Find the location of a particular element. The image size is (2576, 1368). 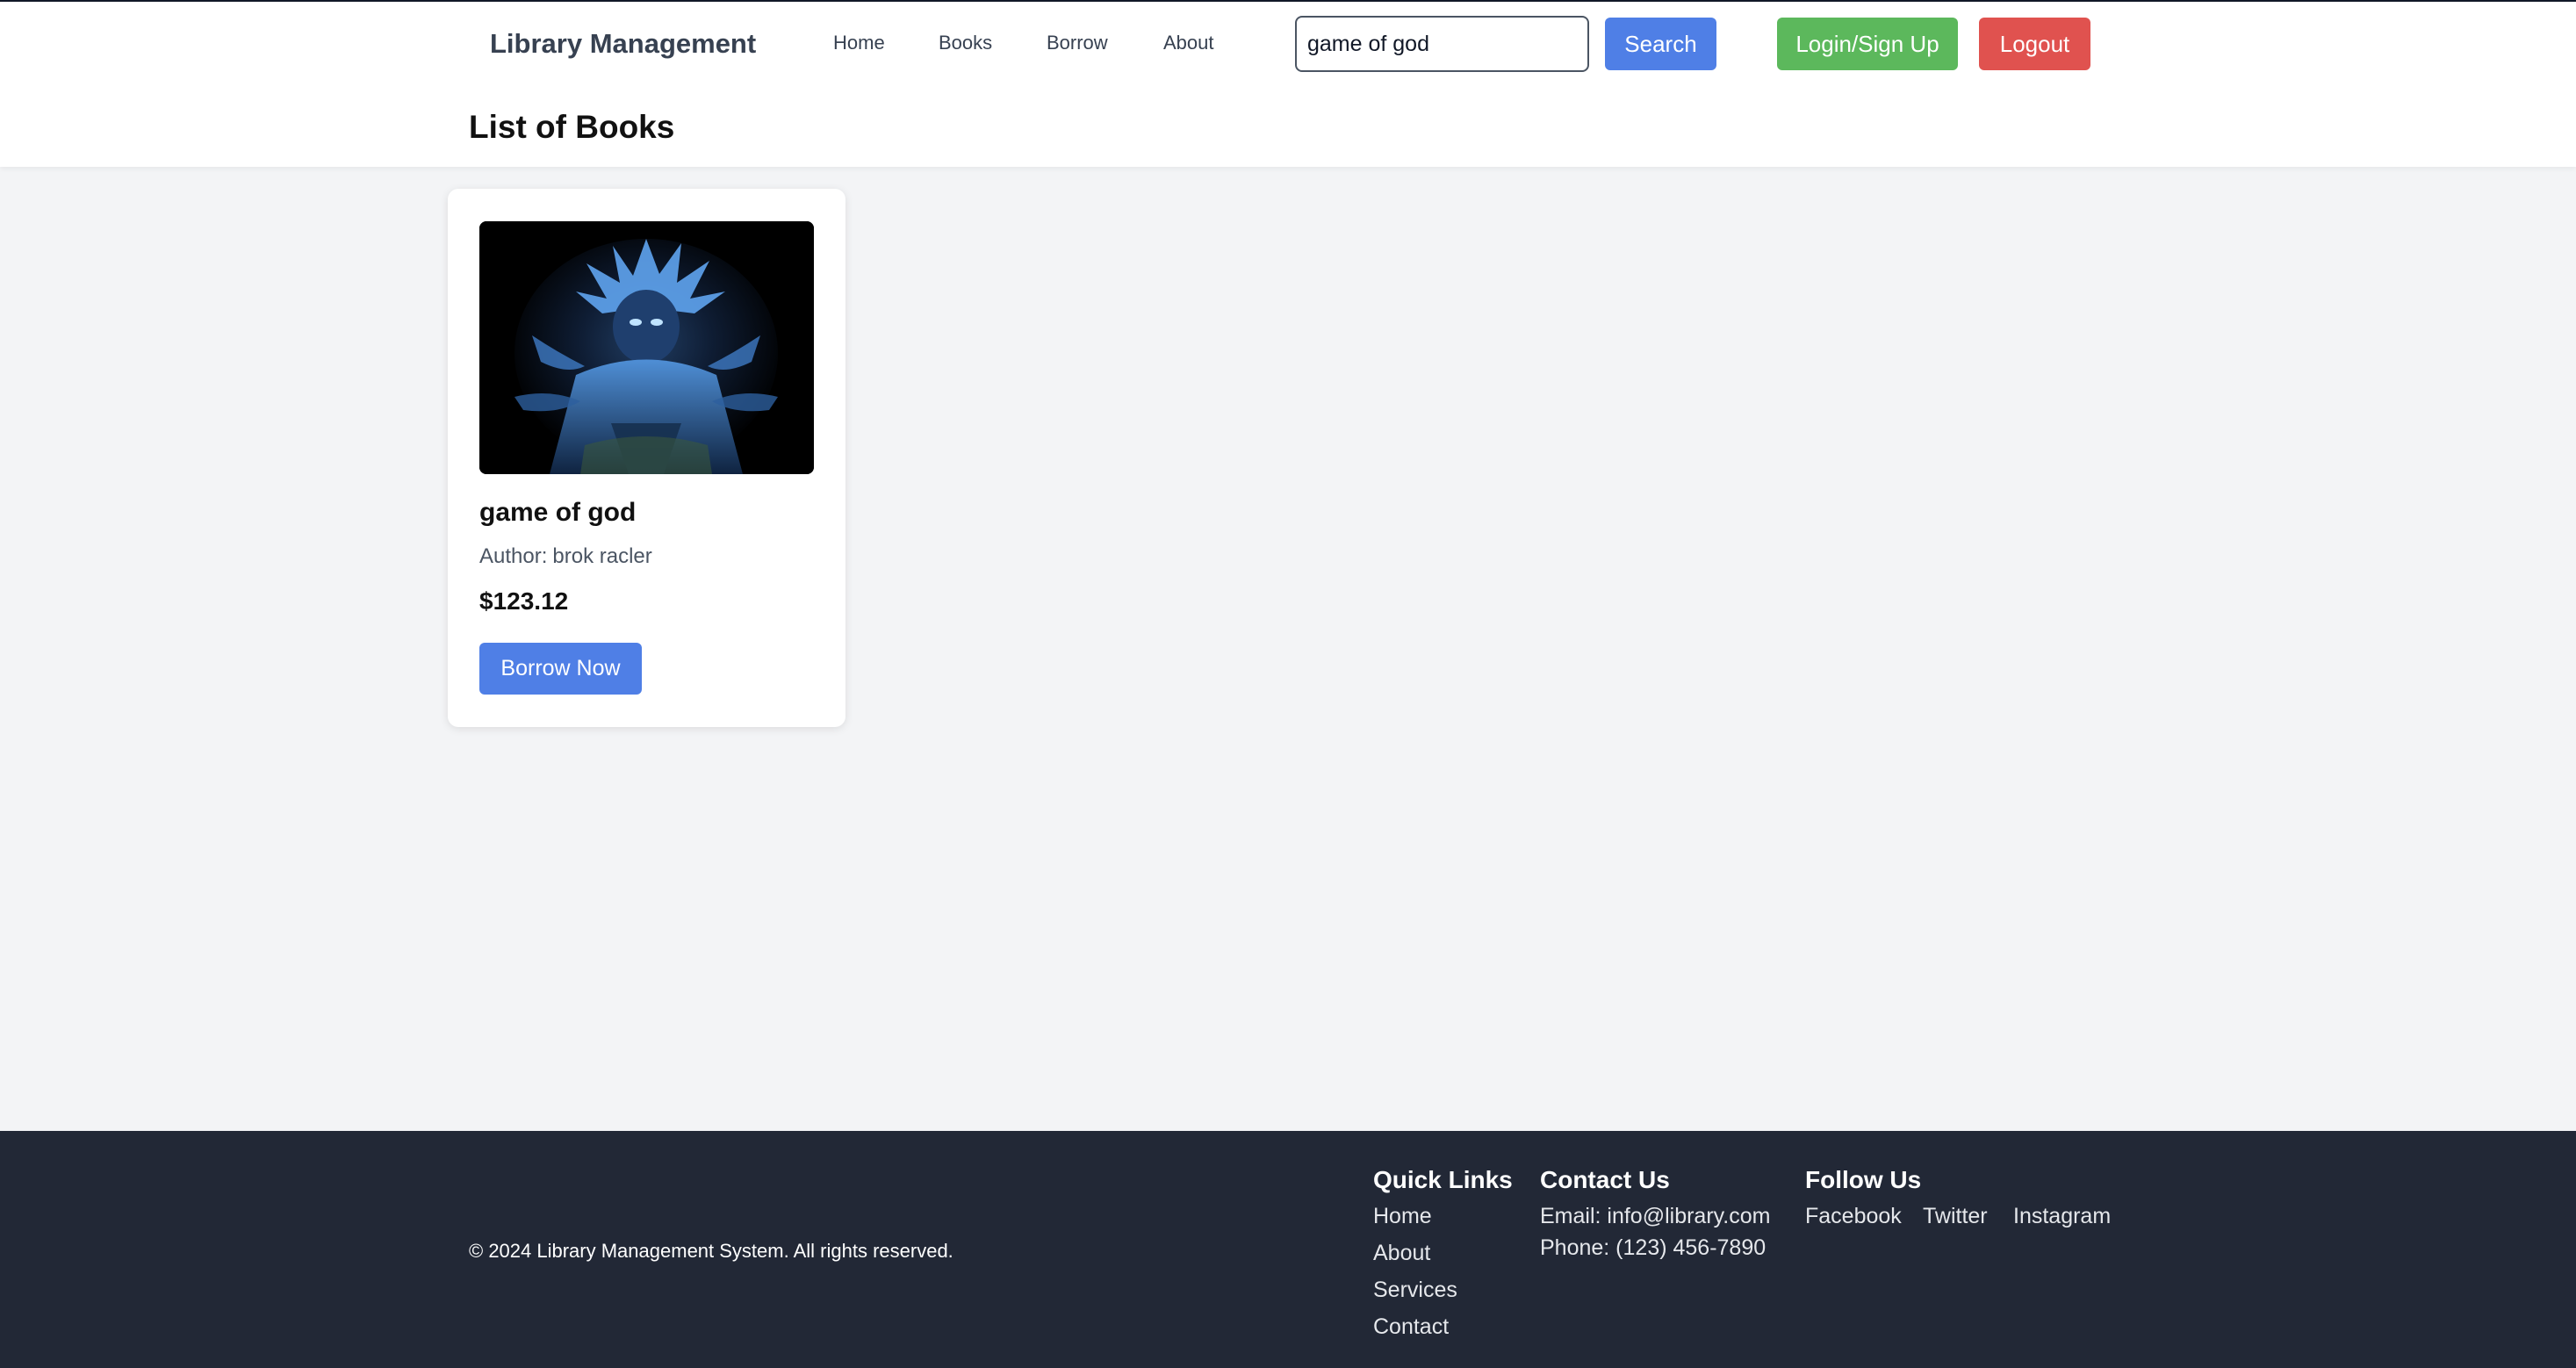

borrow-now-button: Borrow Now is located at coordinates (560, 669).